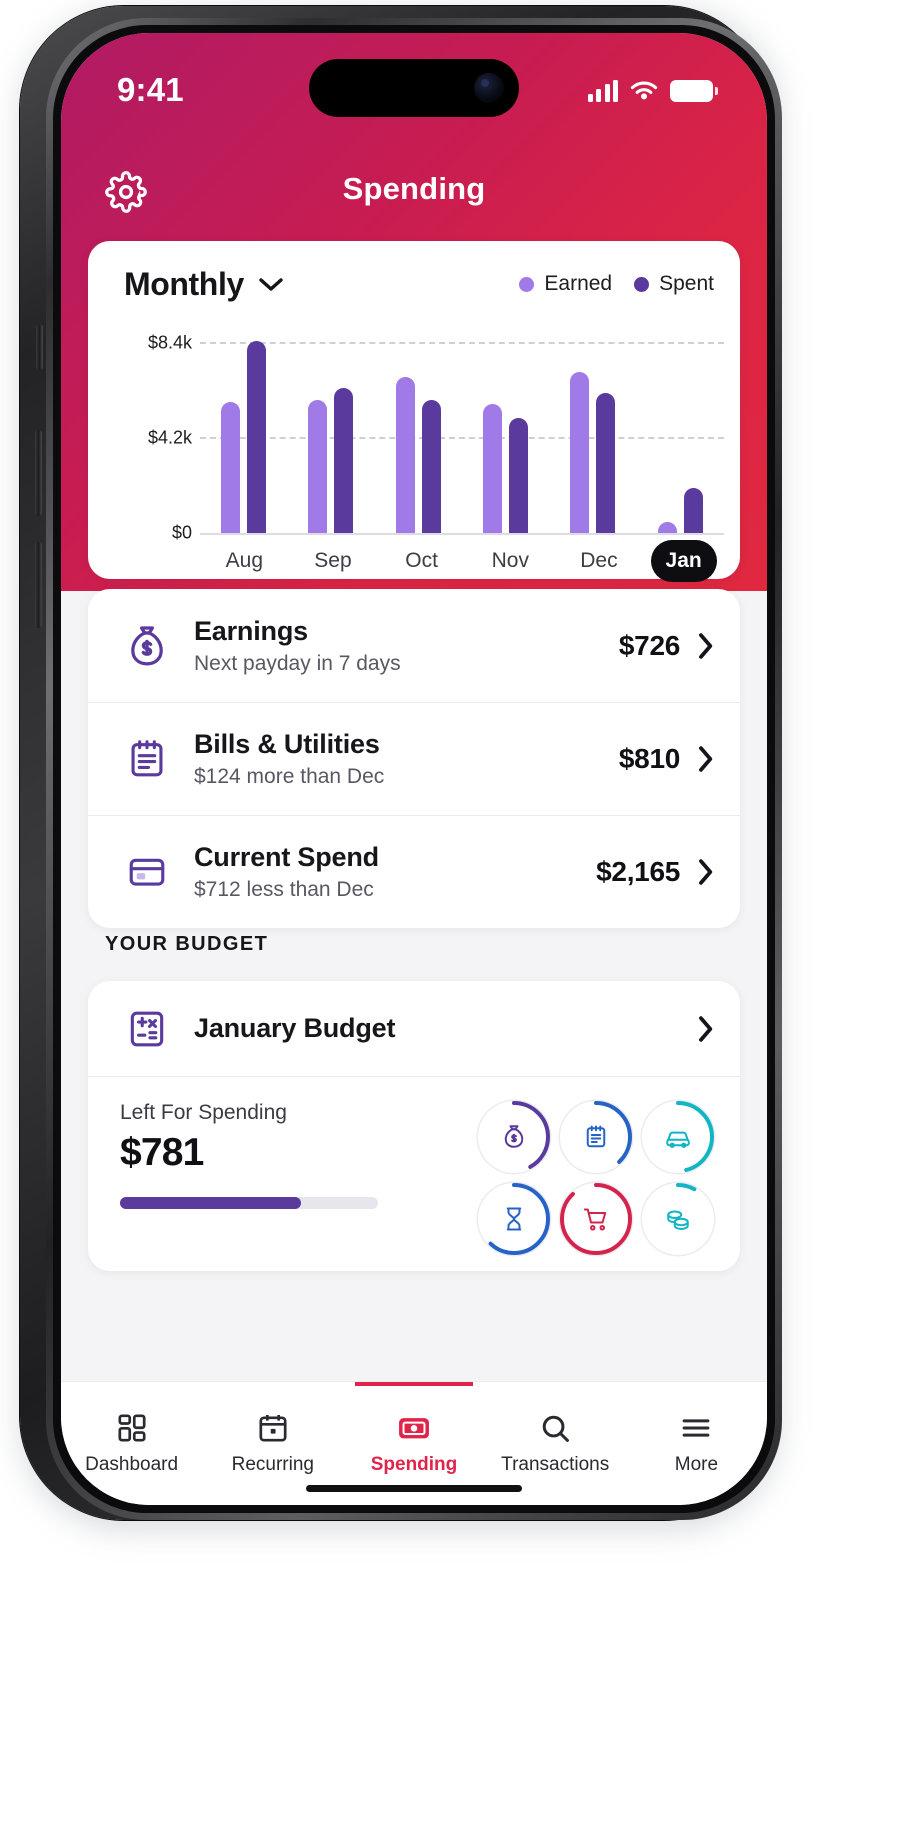  Describe the element at coordinates (510, 561) in the screenshot. I see `x-tick-nov: Nov` at that location.